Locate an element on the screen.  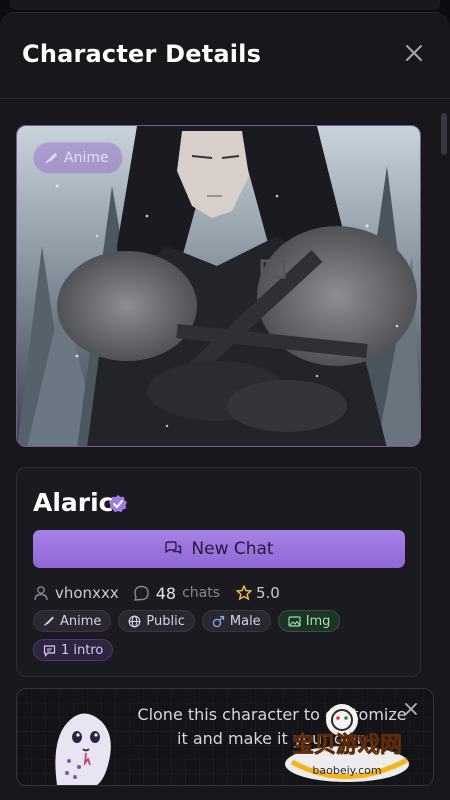
scrollbar-thumb is located at coordinates (444, 134).